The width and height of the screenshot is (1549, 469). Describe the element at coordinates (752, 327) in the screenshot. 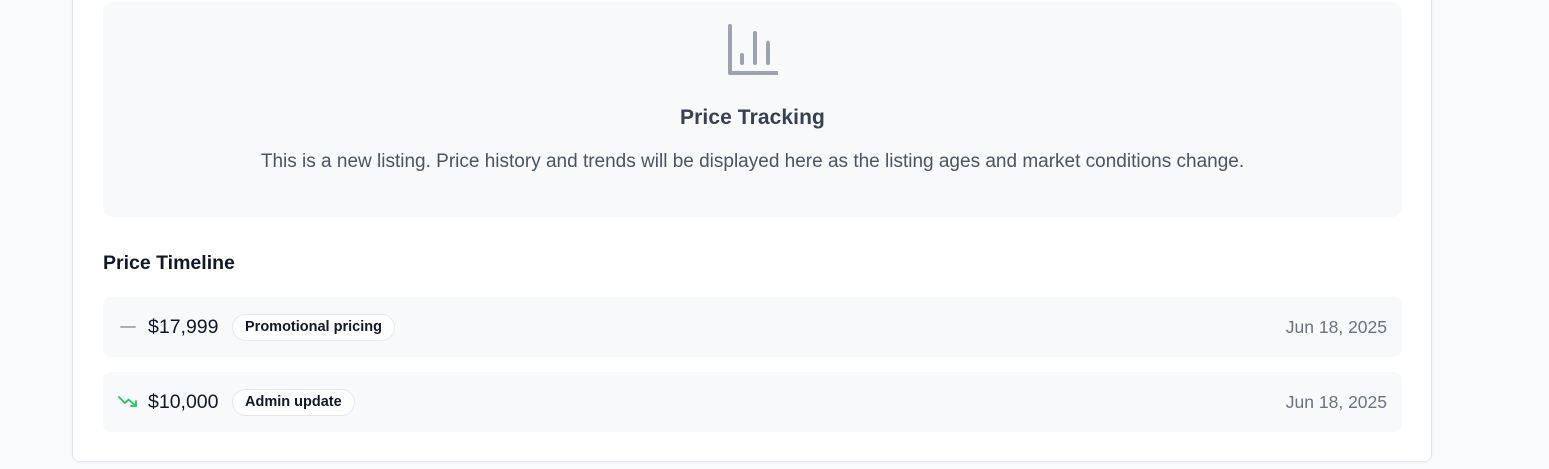

I see `timeline-row: $17,999 Promotional pricing Jun 18, 2025` at that location.